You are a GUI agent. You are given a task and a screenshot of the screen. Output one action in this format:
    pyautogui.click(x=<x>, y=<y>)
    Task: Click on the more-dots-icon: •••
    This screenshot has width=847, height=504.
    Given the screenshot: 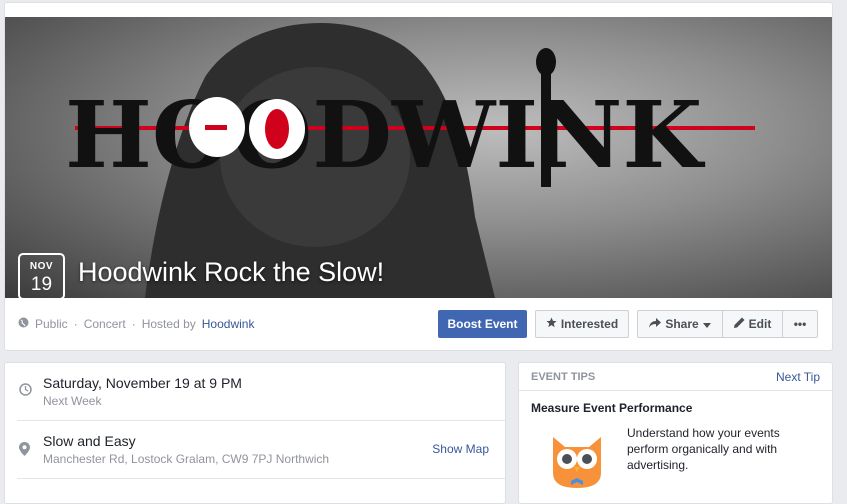 What is the action you would take?
    pyautogui.click(x=800, y=324)
    